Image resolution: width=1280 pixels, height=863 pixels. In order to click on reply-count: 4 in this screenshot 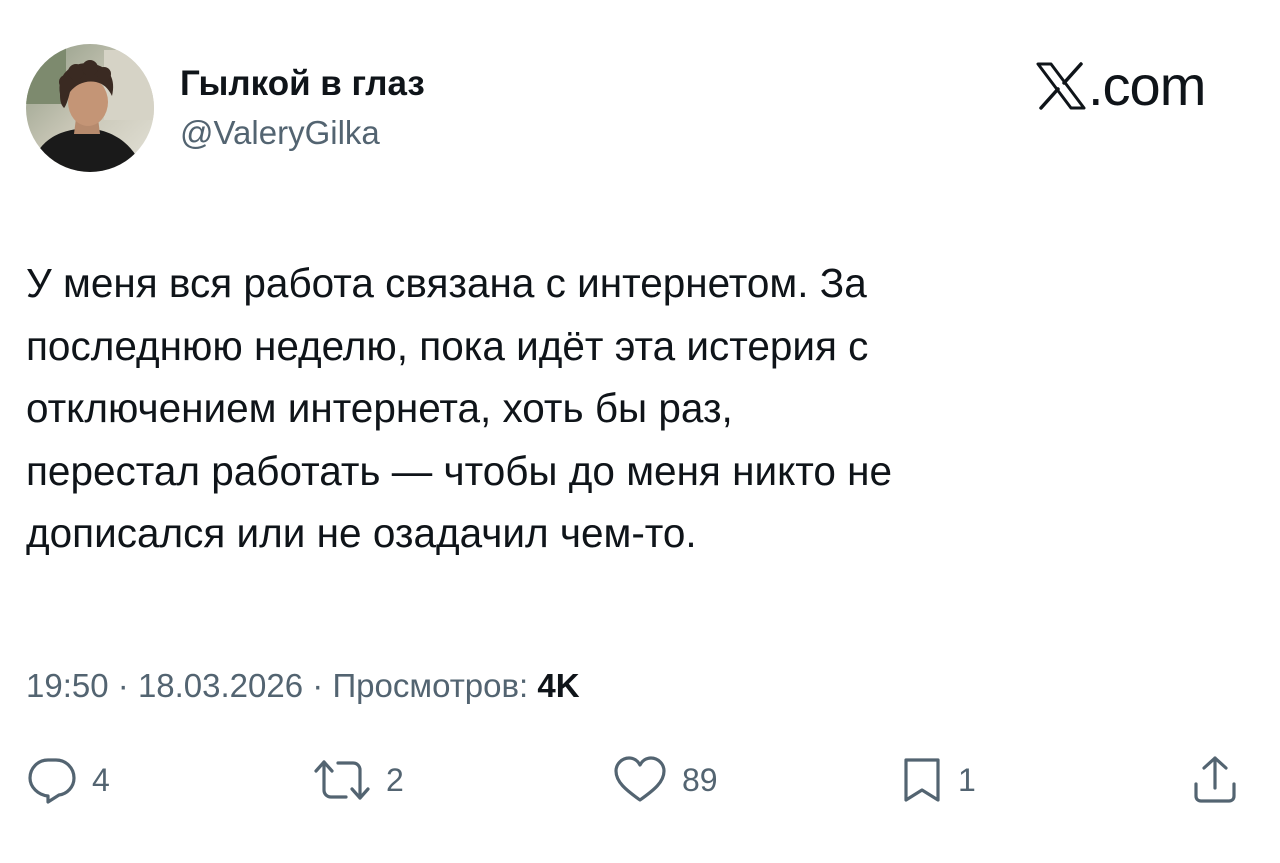, I will do `click(101, 780)`.